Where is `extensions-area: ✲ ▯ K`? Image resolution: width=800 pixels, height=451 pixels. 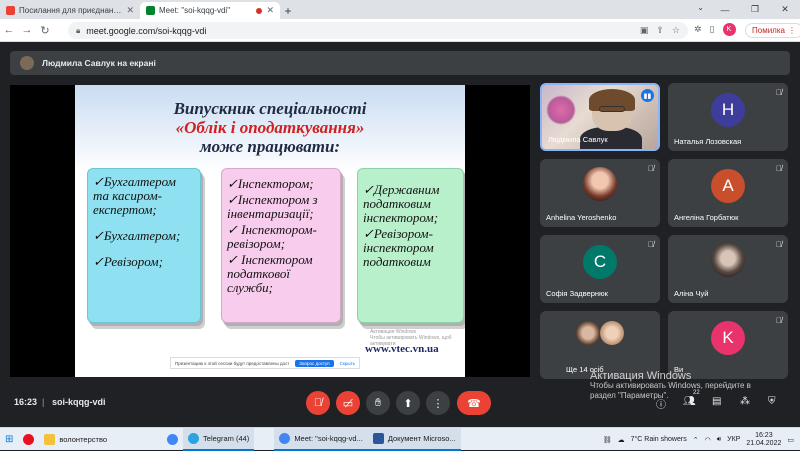 extensions-area: ✲ ▯ K is located at coordinates (715, 29).